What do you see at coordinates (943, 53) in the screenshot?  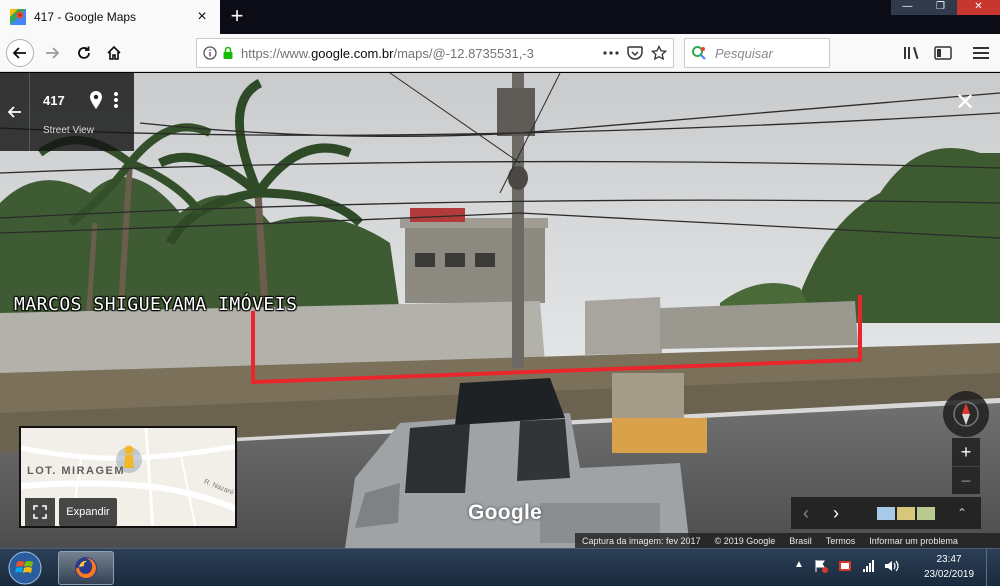 I see `sidebar-icon` at bounding box center [943, 53].